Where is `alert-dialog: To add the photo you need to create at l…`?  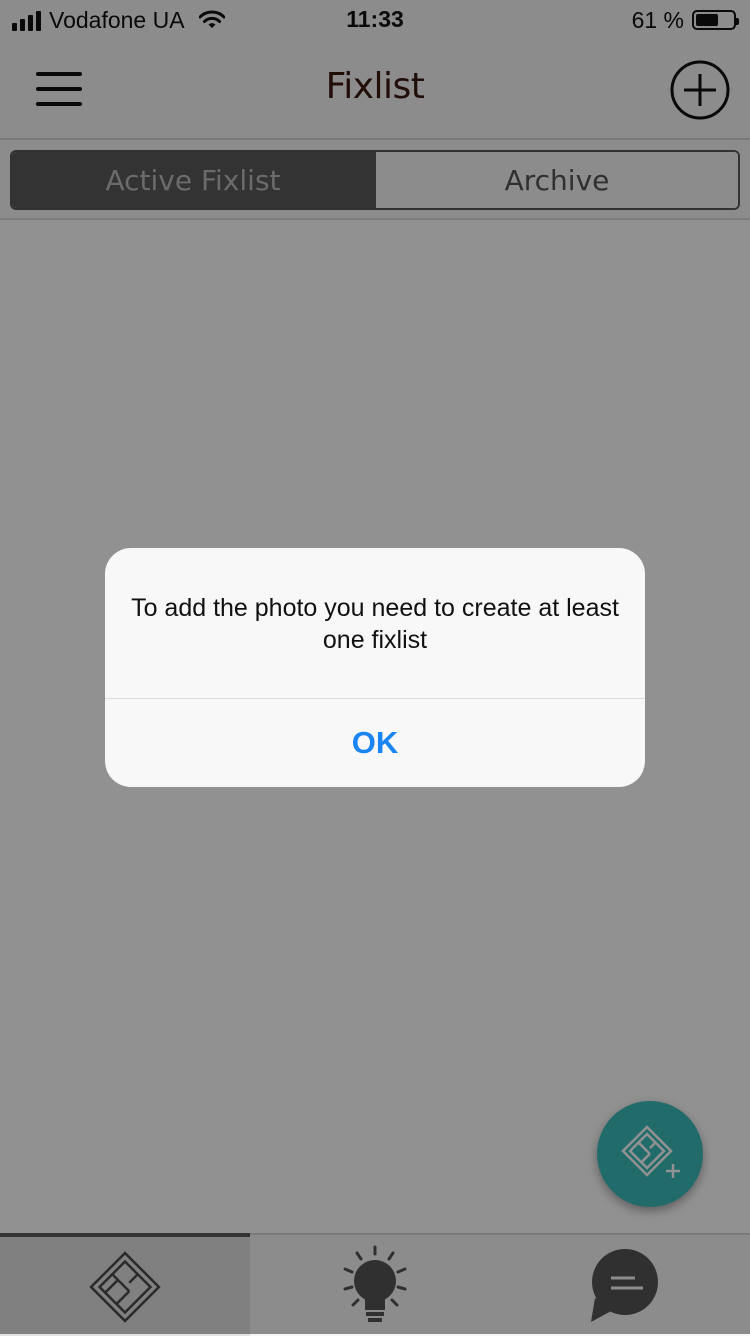 alert-dialog: To add the photo you need to create at l… is located at coordinates (375, 667).